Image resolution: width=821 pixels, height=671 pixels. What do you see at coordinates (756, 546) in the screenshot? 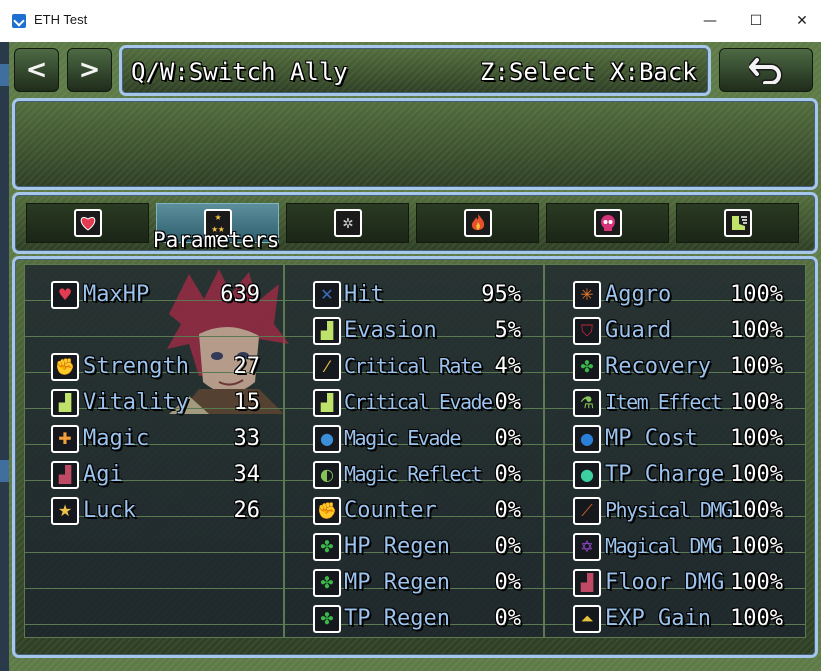
I see `stat-value-magical-dmg: 100%` at bounding box center [756, 546].